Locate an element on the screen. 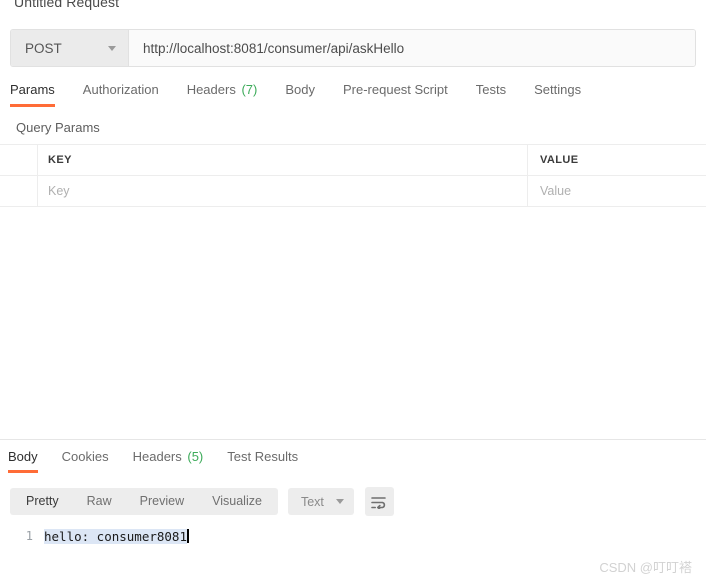 This screenshot has height=586, width=706. query-params-table: KEY VALUE Key Value is located at coordinates (353, 175).